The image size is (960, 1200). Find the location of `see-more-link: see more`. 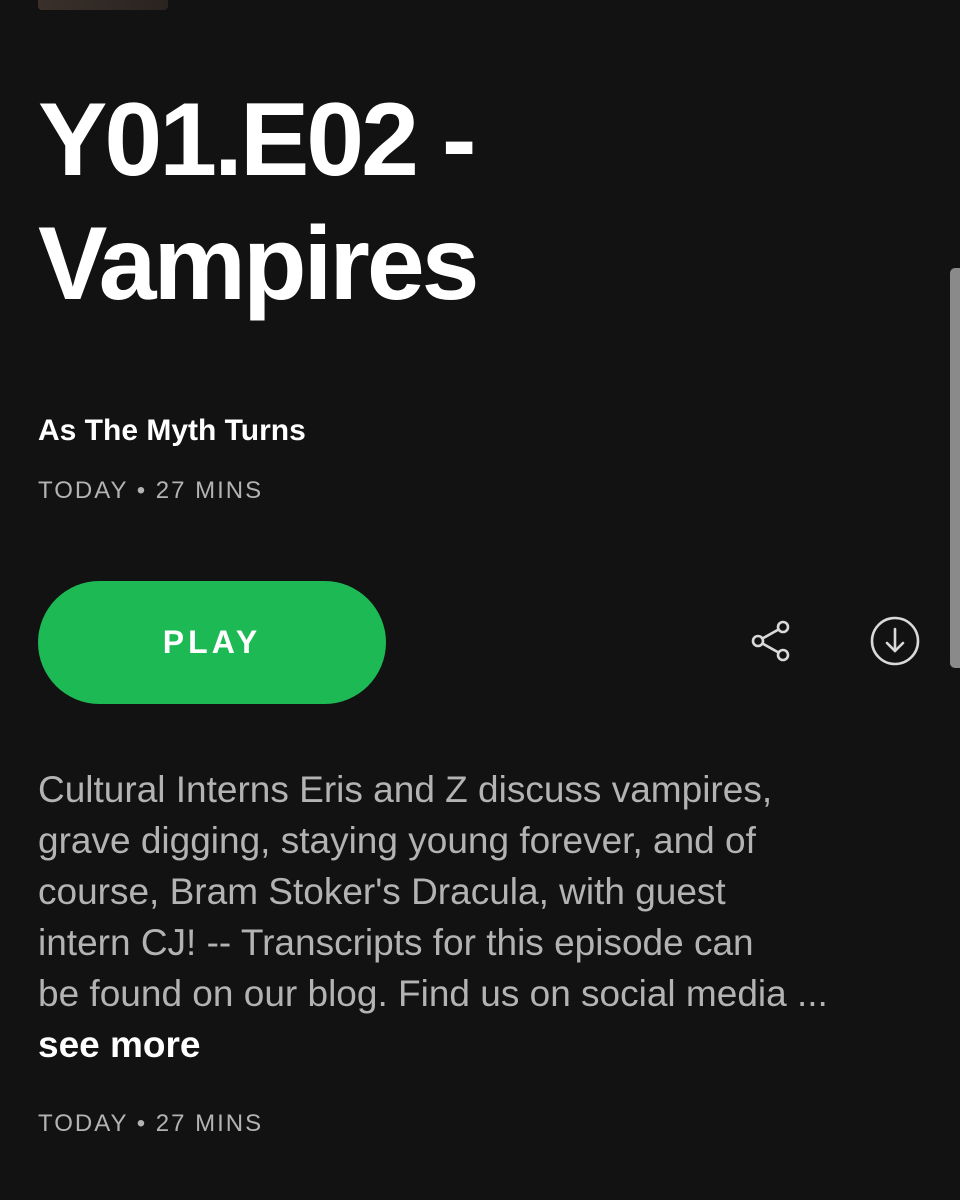

see-more-link: see more is located at coordinates (119, 1045).